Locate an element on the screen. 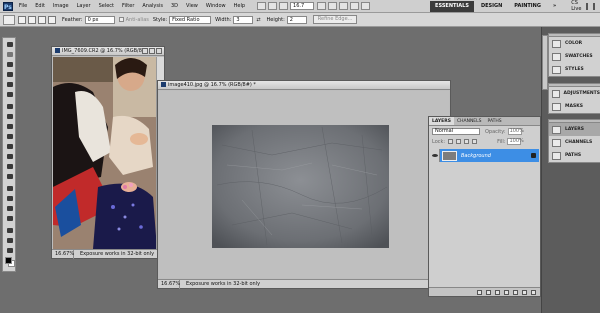  3d-rotate-tool-icon is located at coordinates (9, 230).